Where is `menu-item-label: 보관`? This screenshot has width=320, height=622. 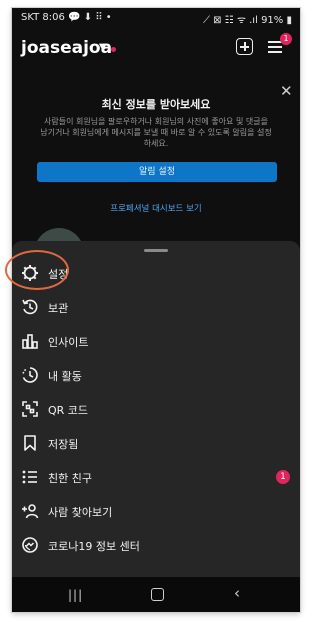 menu-item-label: 보관 is located at coordinates (58, 308).